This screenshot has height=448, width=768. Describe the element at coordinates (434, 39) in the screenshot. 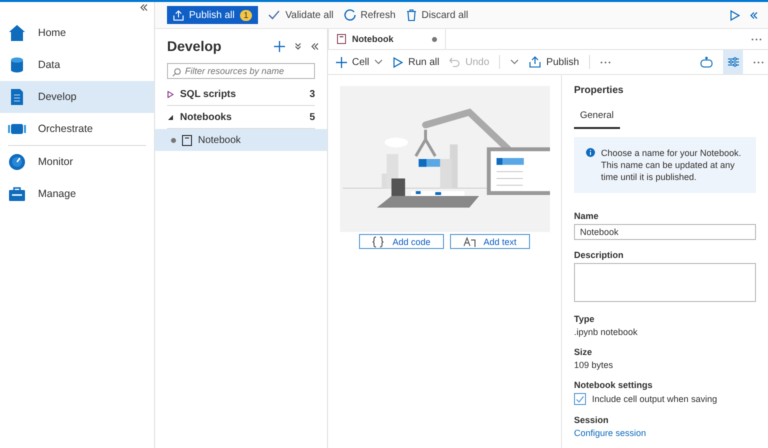

I see `unsaved-dot` at that location.